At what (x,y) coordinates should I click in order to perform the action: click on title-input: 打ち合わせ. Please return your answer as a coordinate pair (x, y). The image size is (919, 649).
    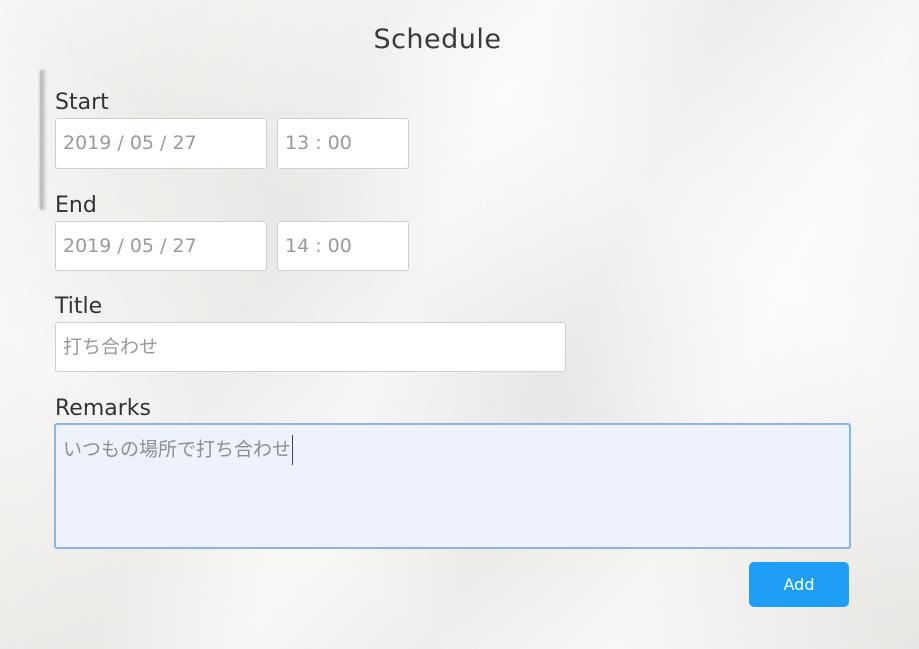
    Looking at the image, I should click on (310, 347).